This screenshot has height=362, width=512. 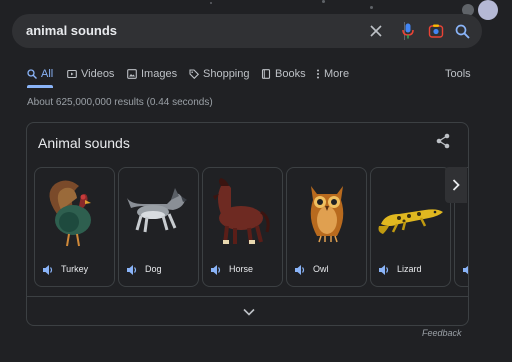 I want to click on animal-tile-dog: Dog, so click(x=158, y=227).